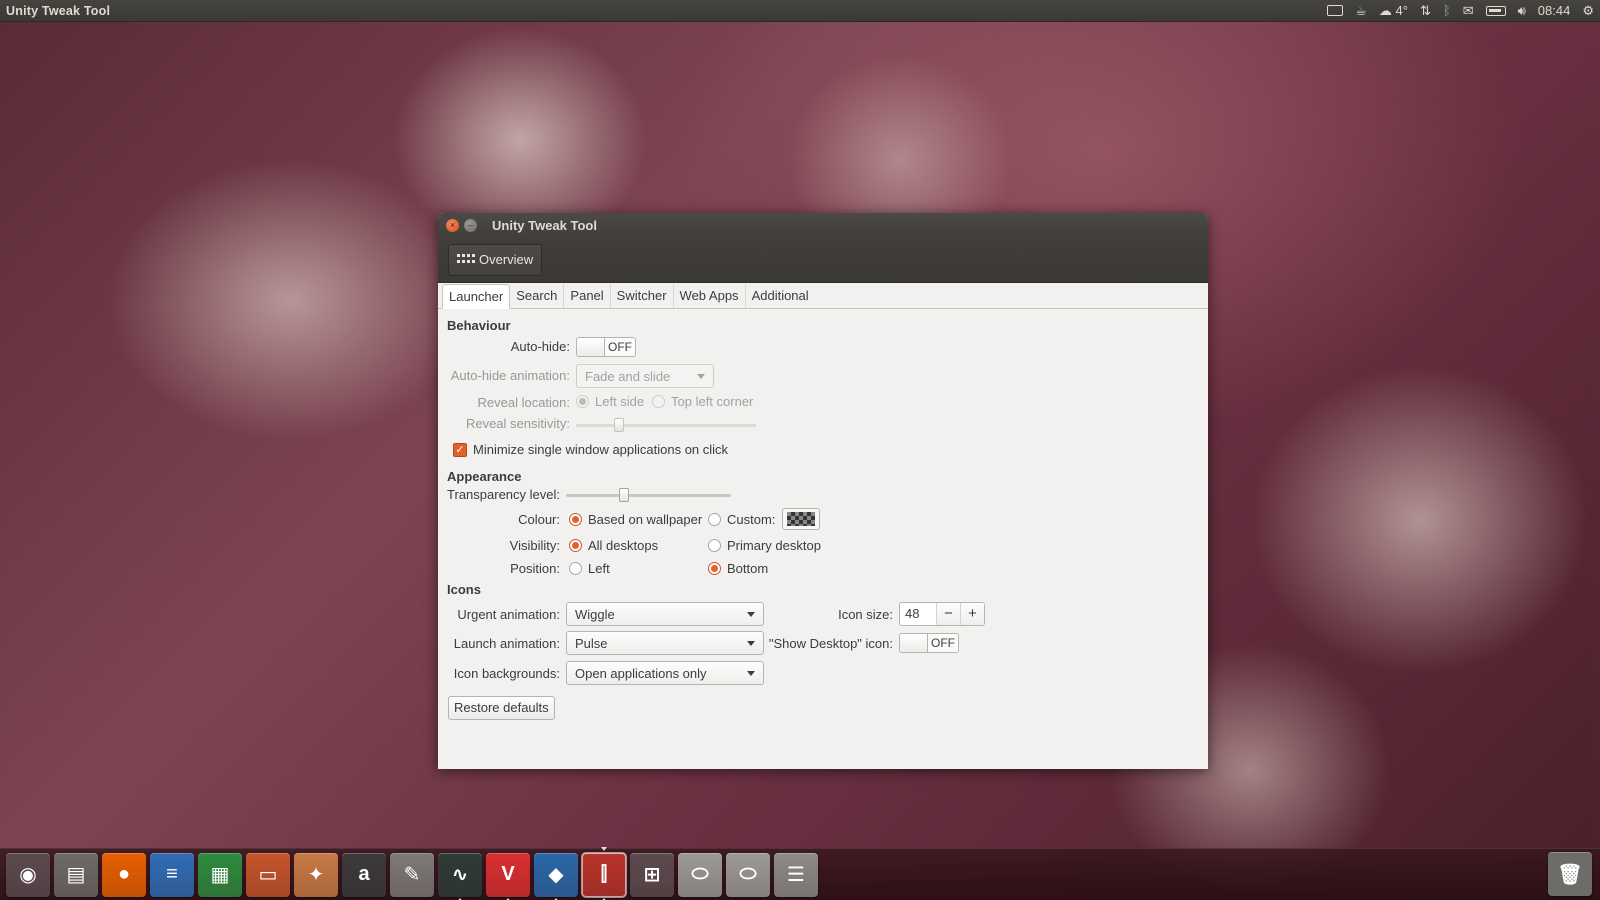 The height and width of the screenshot is (900, 1600). What do you see at coordinates (501, 708) in the screenshot?
I see `restore-defaults-button: Restore defaults` at bounding box center [501, 708].